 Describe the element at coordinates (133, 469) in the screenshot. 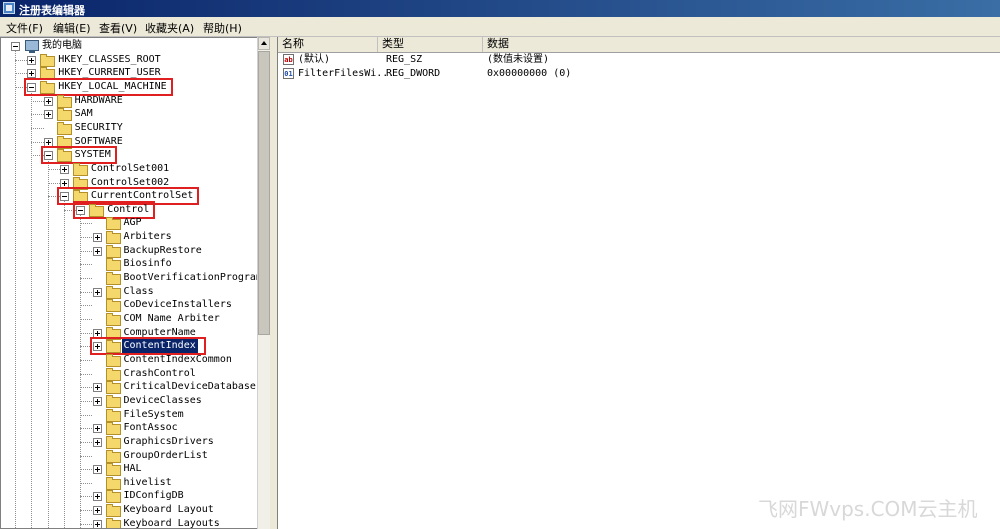

I see `tree-node-label: HAL` at that location.